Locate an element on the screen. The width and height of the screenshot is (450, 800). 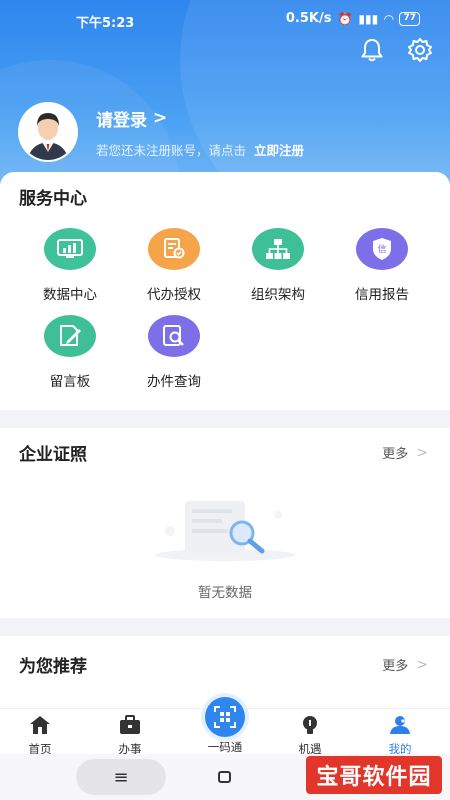
qr-scan-icon is located at coordinates (225, 717).